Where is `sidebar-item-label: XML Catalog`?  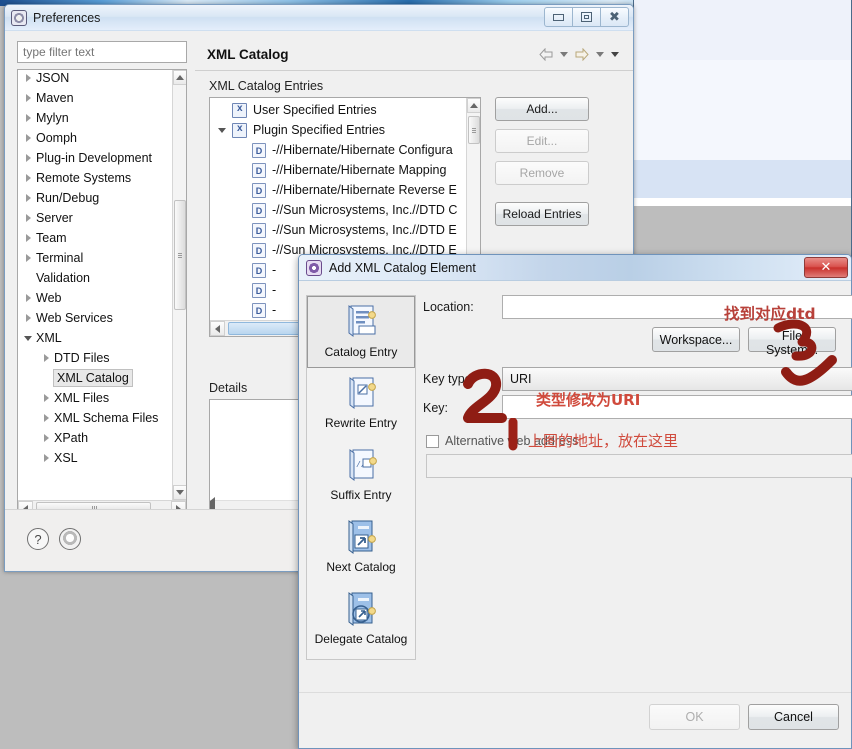
sidebar-item-label: XML Catalog is located at coordinates (93, 378).